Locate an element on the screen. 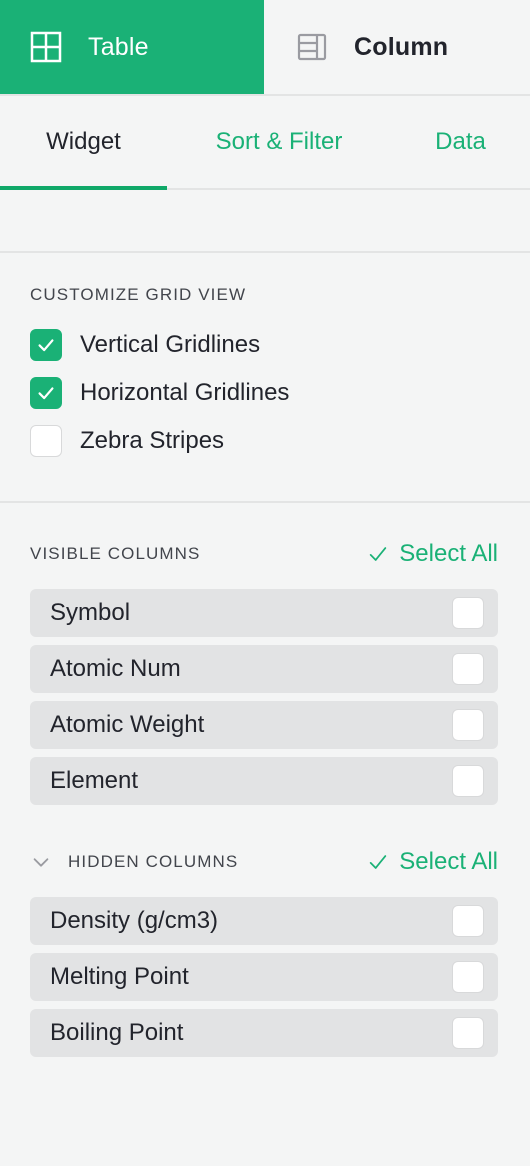 The image size is (530, 1166). hidden-columns-title: HIDDEN COLUMNS is located at coordinates (153, 861).